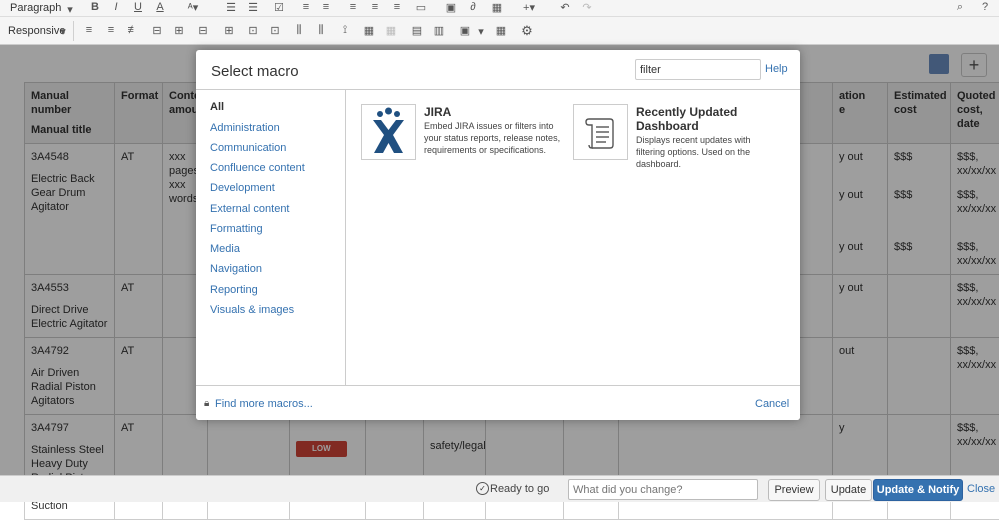 Image resolution: width=999 pixels, height=520 pixels. Describe the element at coordinates (388, 132) in the screenshot. I see `jira-logo-icon` at that location.